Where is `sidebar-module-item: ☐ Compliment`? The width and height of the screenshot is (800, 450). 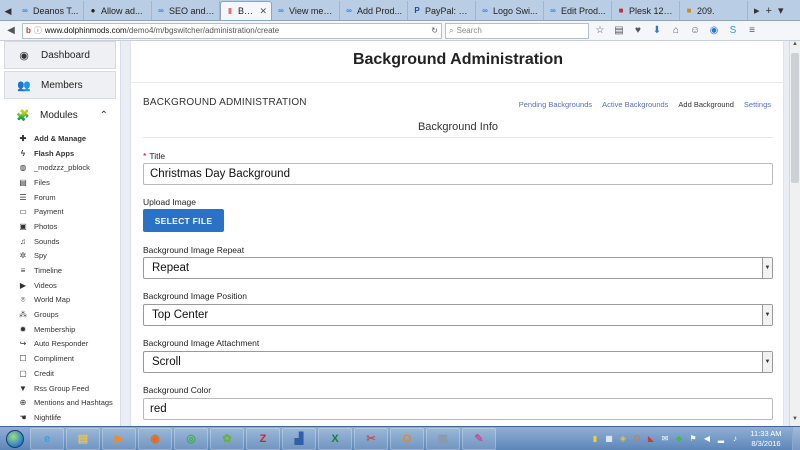
sidebar-module-item: ☐ Compliment is located at coordinates (60, 358).